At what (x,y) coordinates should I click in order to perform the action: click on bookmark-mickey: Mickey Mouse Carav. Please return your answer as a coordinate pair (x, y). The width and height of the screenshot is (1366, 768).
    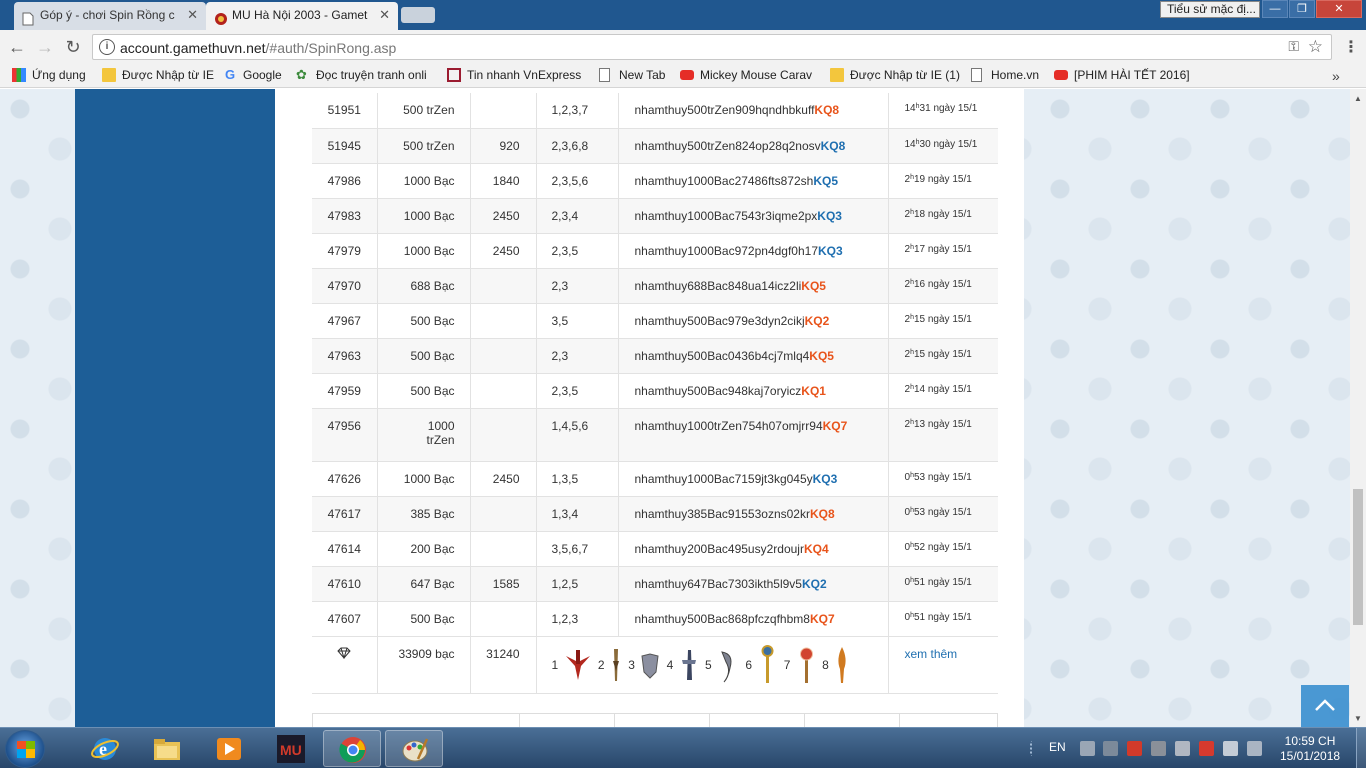
    Looking at the image, I should click on (746, 76).